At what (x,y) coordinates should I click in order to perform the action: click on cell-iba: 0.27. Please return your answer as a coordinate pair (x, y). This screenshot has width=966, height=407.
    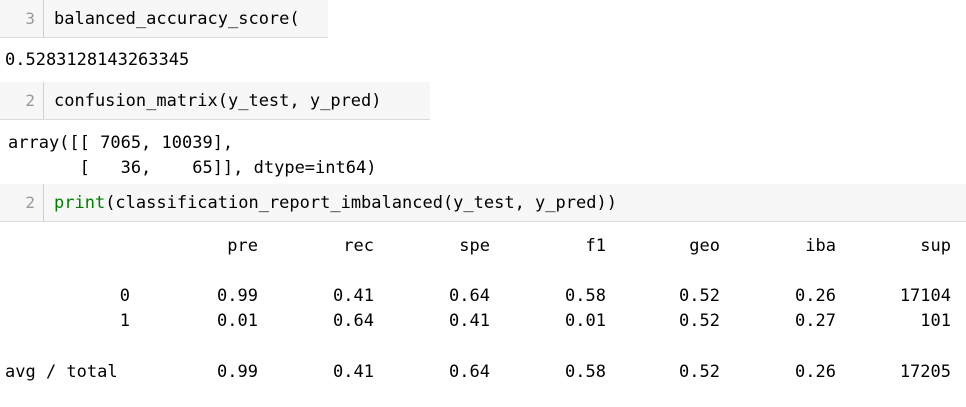
    Looking at the image, I should click on (815, 321).